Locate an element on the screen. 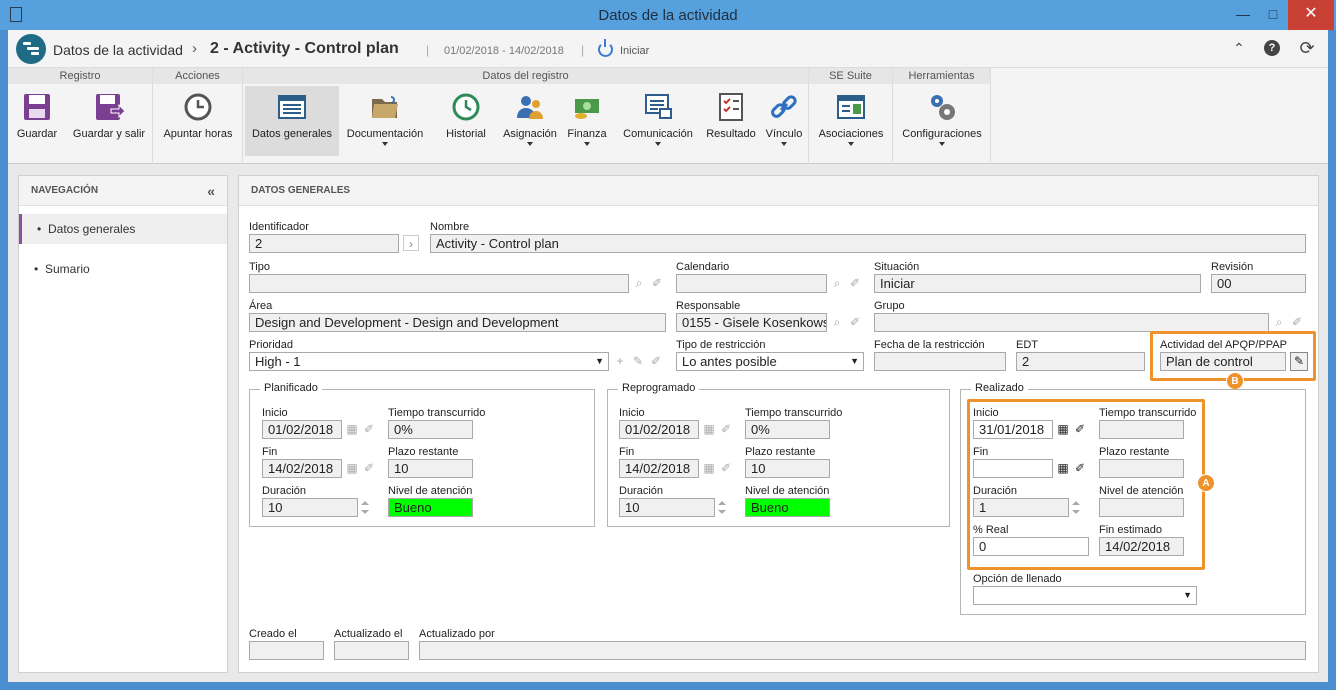 The image size is (1336, 690). link-button: Vínculo is located at coordinates (784, 121).